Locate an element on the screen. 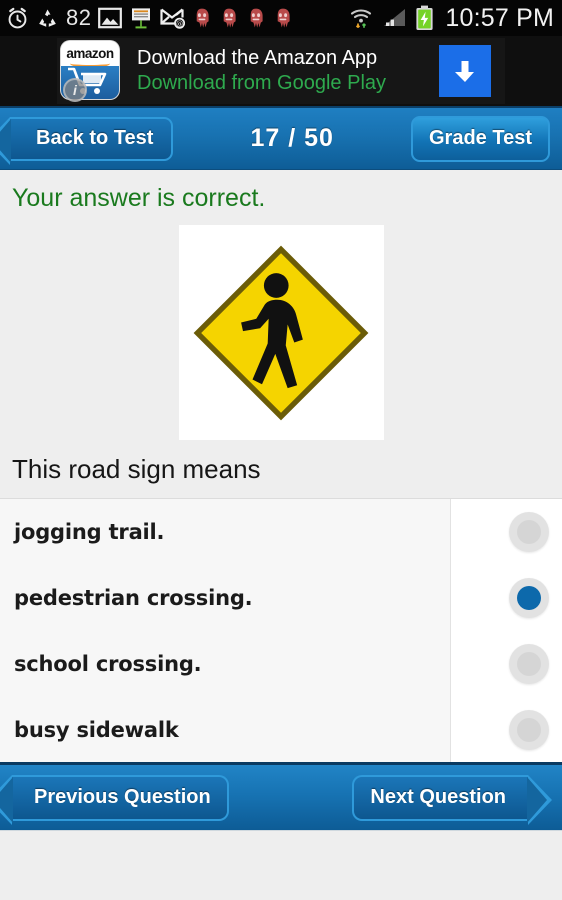 This screenshot has height=900, width=562. page-bottom-area is located at coordinates (281, 865).